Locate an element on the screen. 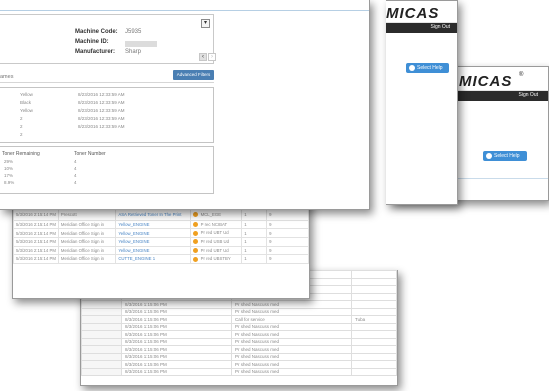 This screenshot has width=549, height=391. machine-dropdown-button: ▾ is located at coordinates (205, 23).